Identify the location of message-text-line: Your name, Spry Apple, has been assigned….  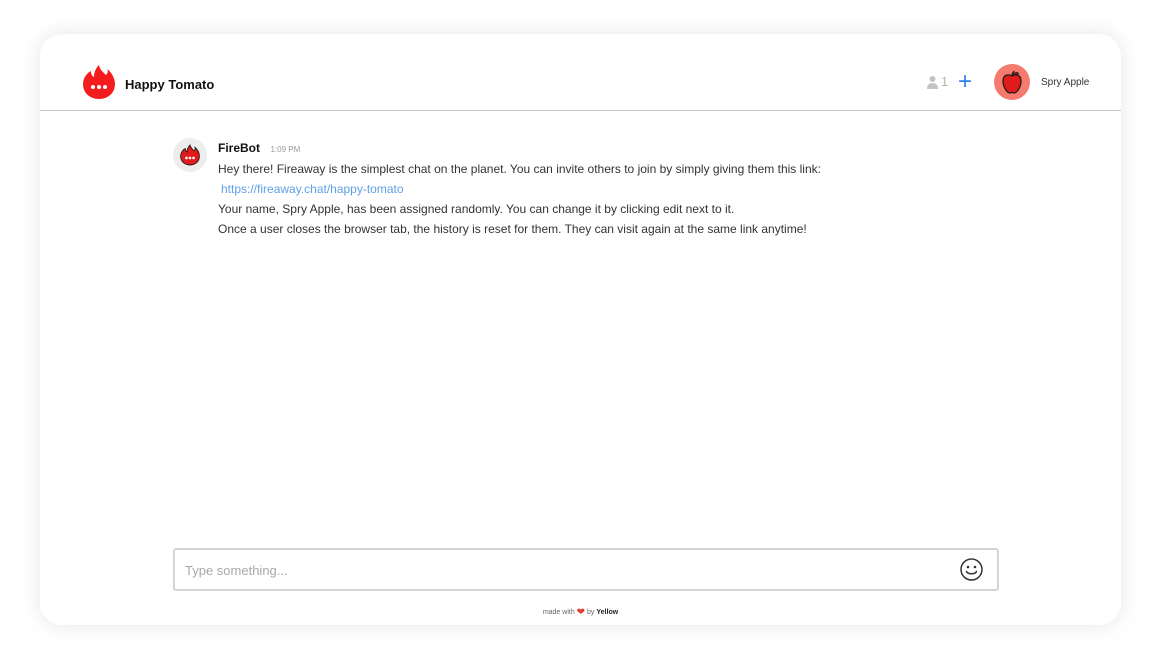
(476, 209).